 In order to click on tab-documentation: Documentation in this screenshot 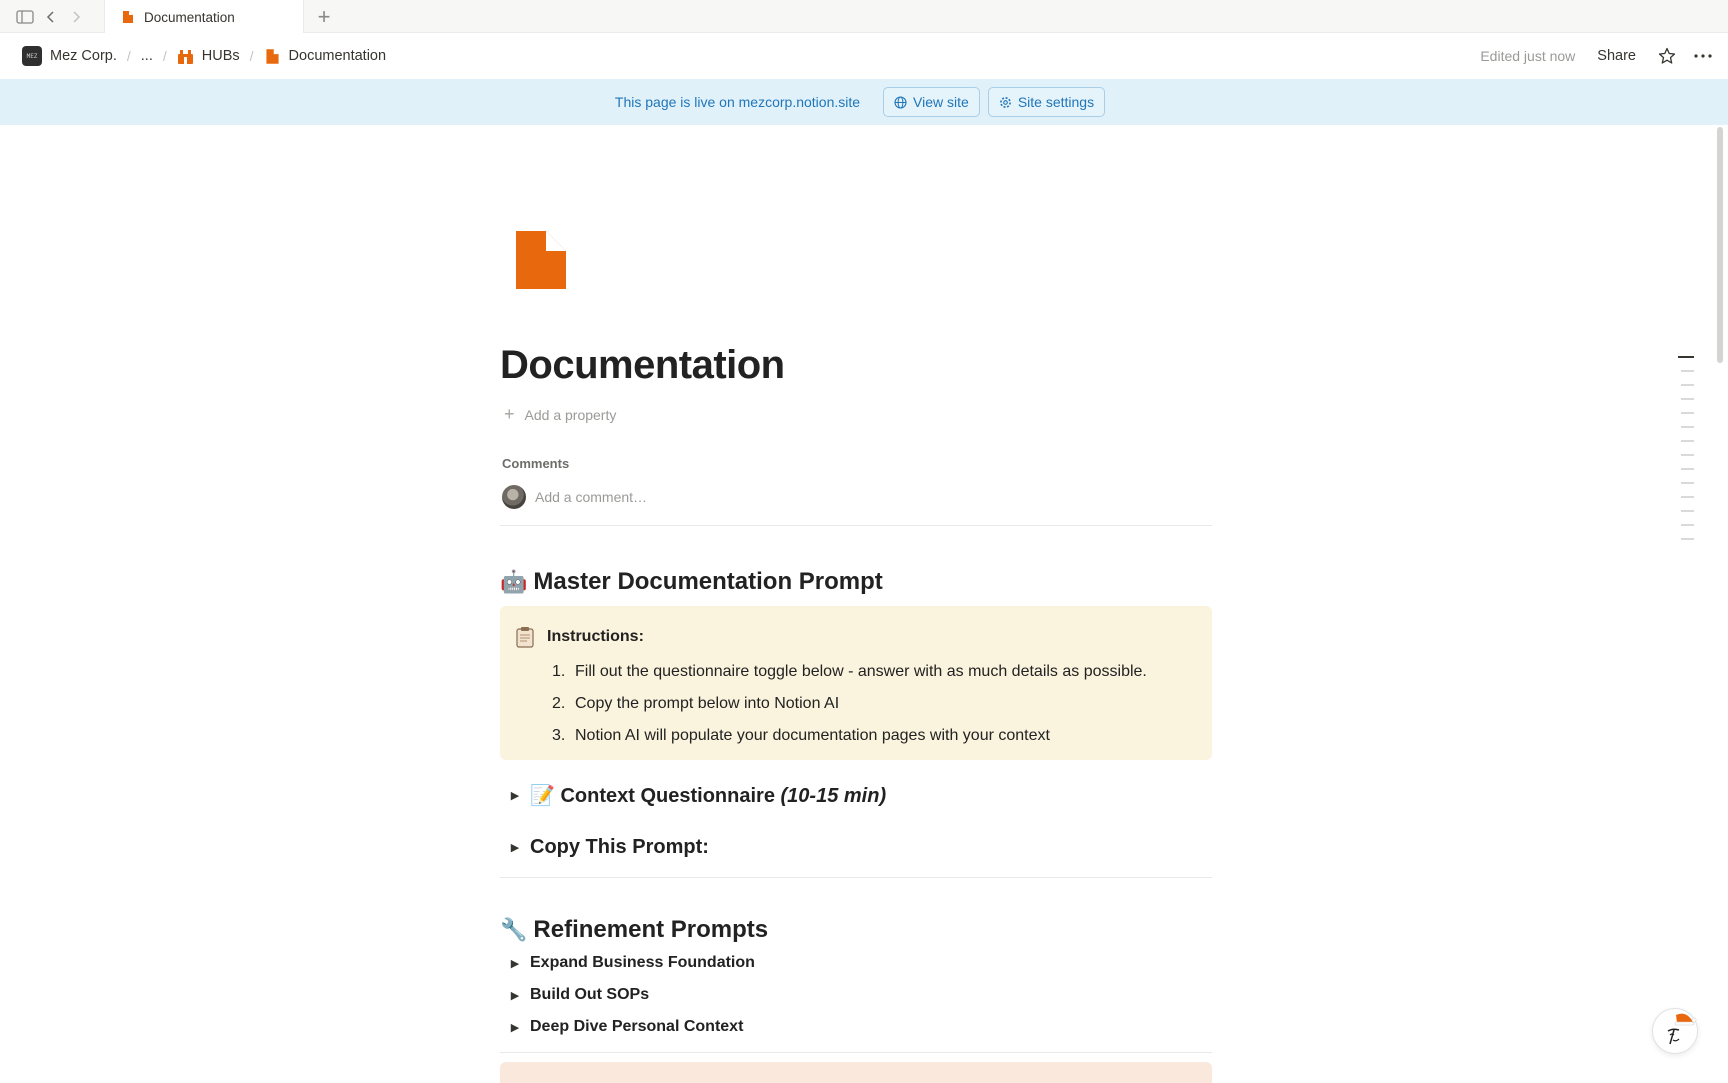, I will do `click(204, 17)`.